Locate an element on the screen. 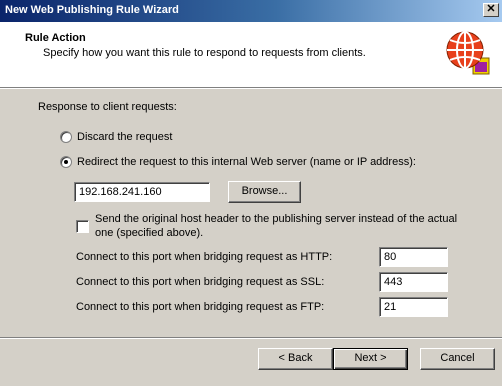  http-port-input: 80 is located at coordinates (413, 257).